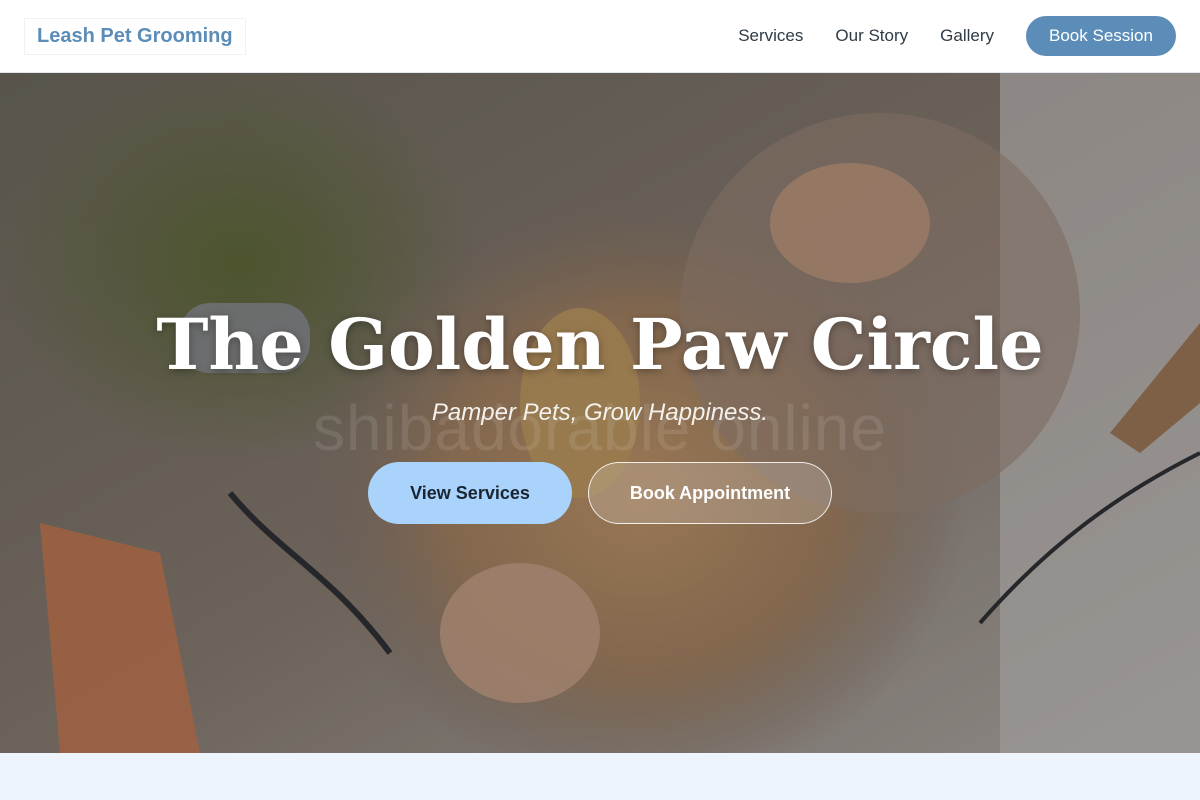 The height and width of the screenshot is (800, 1200). I want to click on hero-subtitle: Pamper Pets, Grow Happiness., so click(600, 412).